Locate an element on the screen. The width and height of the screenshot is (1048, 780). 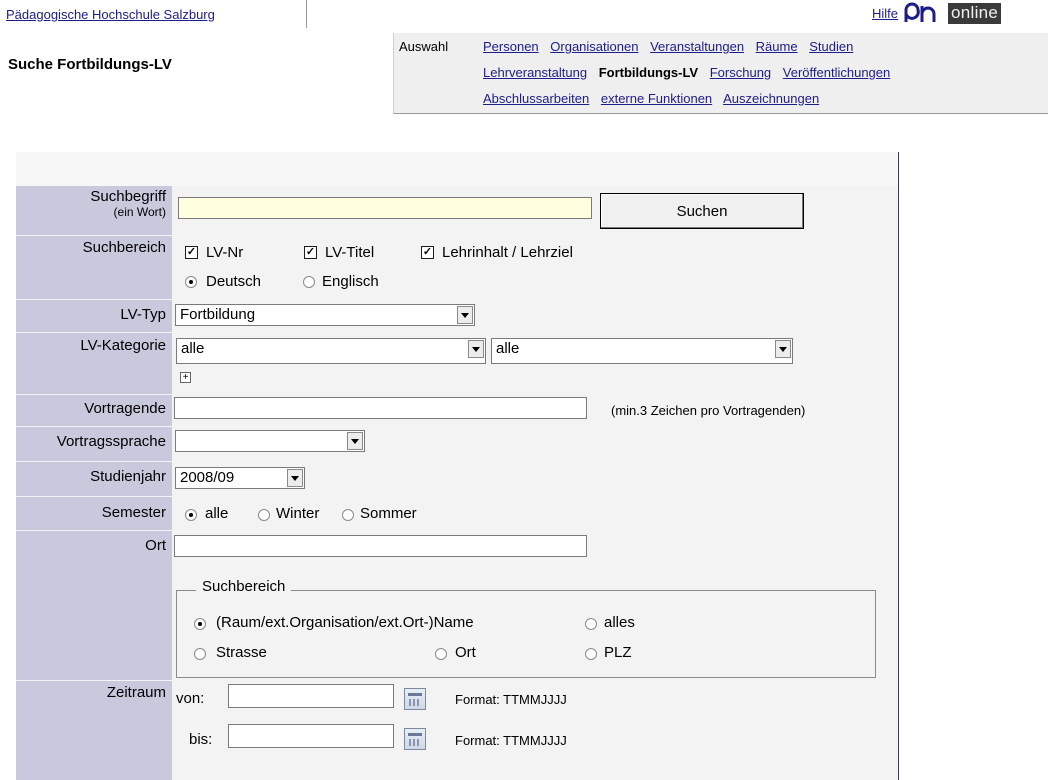
ort-suchbereich-legend: Suchbereich is located at coordinates (244, 586).